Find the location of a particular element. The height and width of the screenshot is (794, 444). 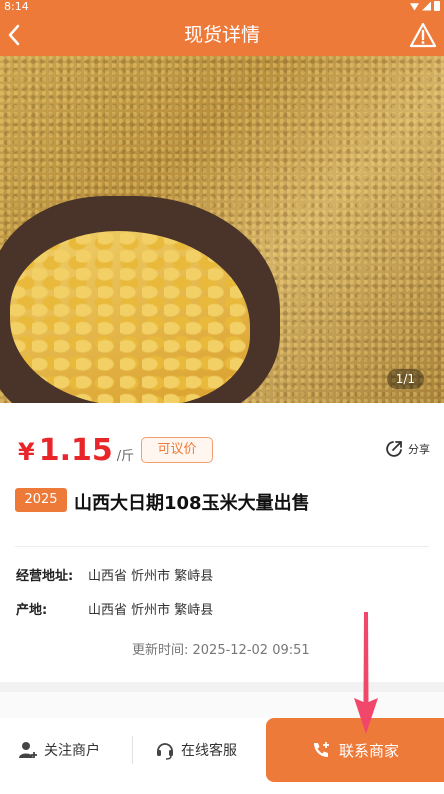

share-icon is located at coordinates (394, 449).